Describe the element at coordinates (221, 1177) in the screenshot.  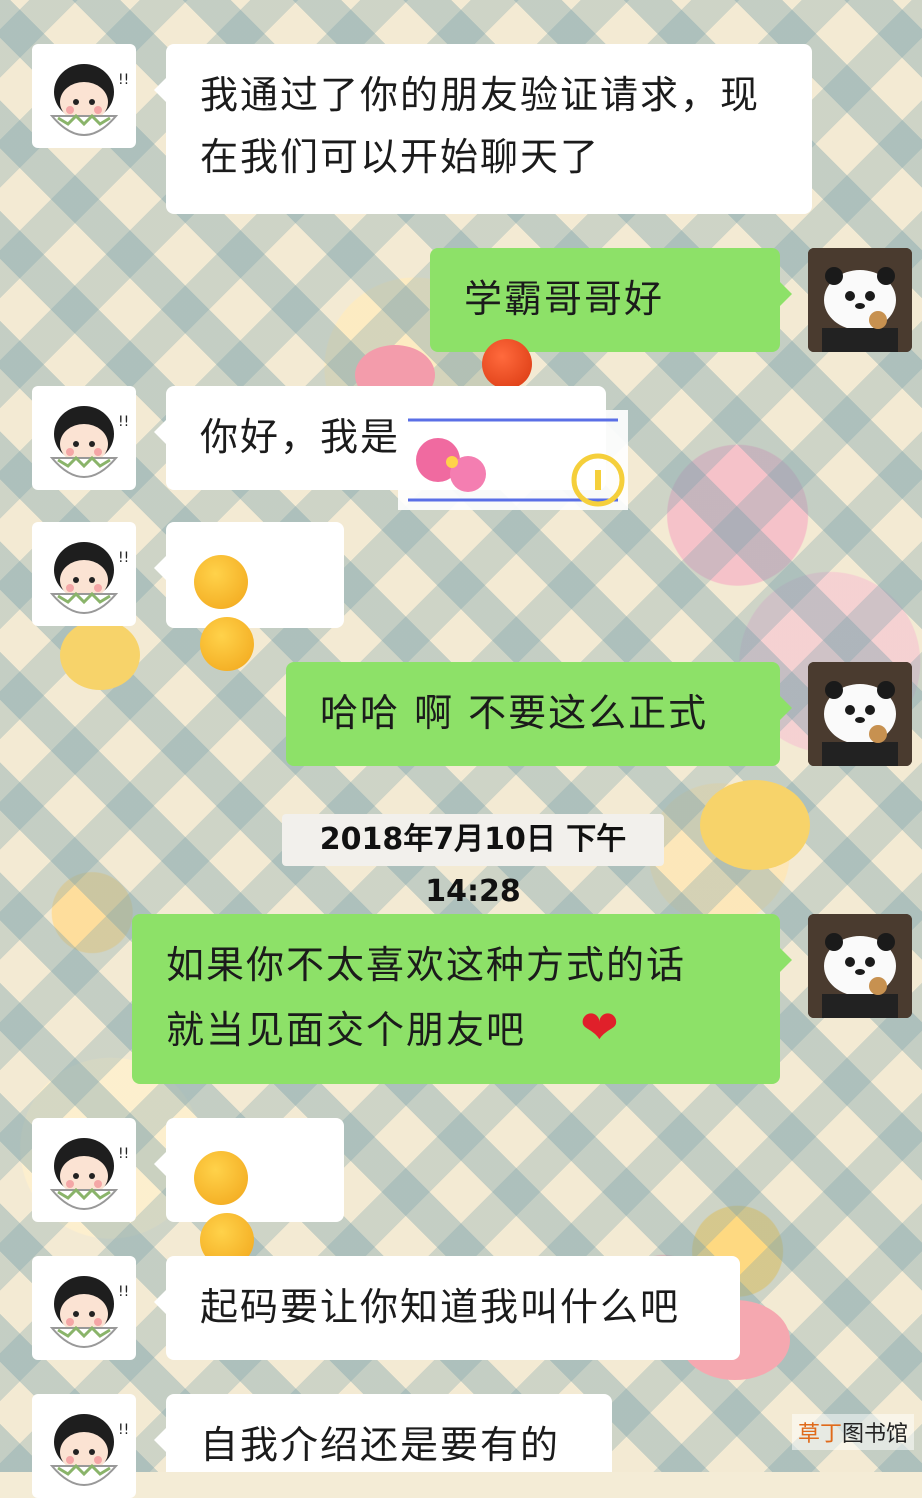
I see `grinning-face-icon` at that location.